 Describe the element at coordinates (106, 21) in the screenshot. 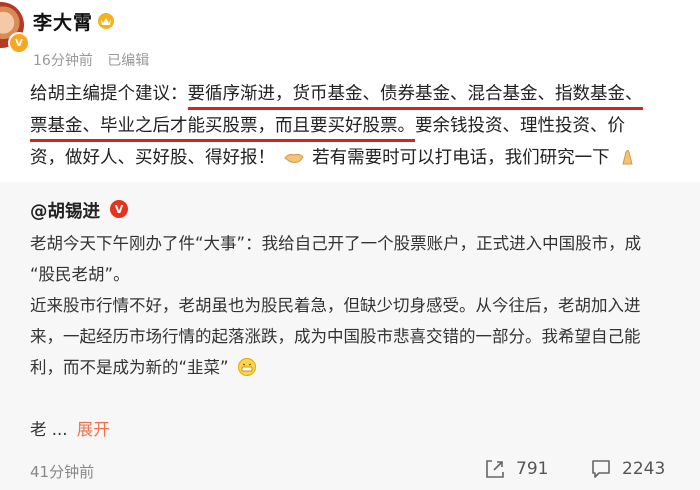

I see `crown-icon` at that location.